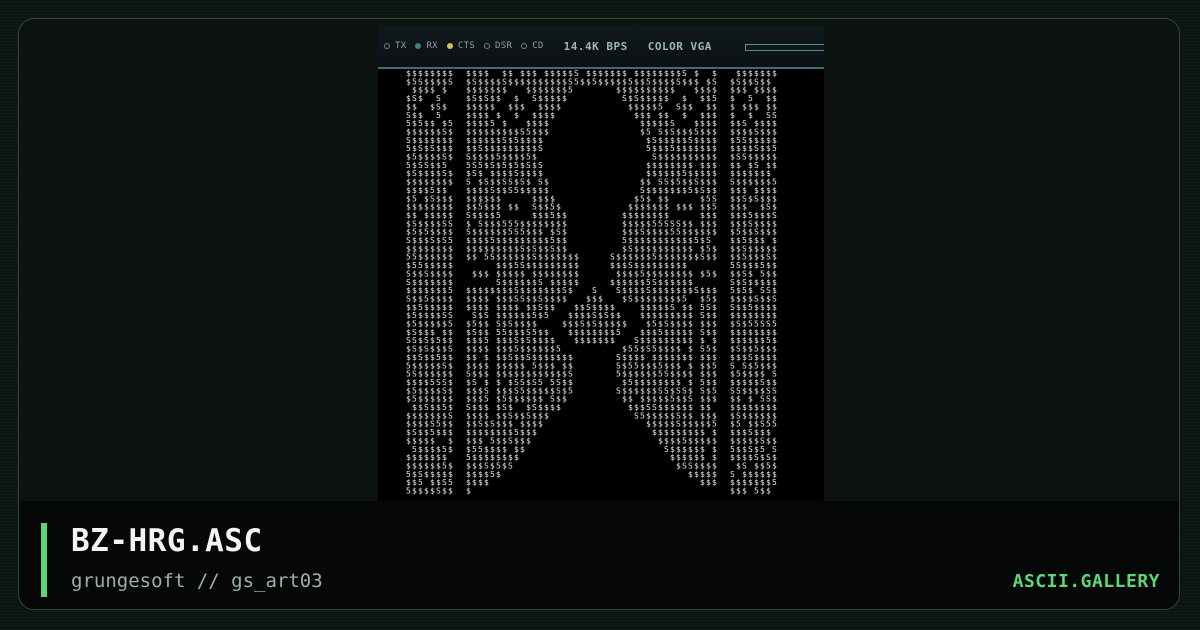  I want to click on cd-led-icon, so click(524, 46).